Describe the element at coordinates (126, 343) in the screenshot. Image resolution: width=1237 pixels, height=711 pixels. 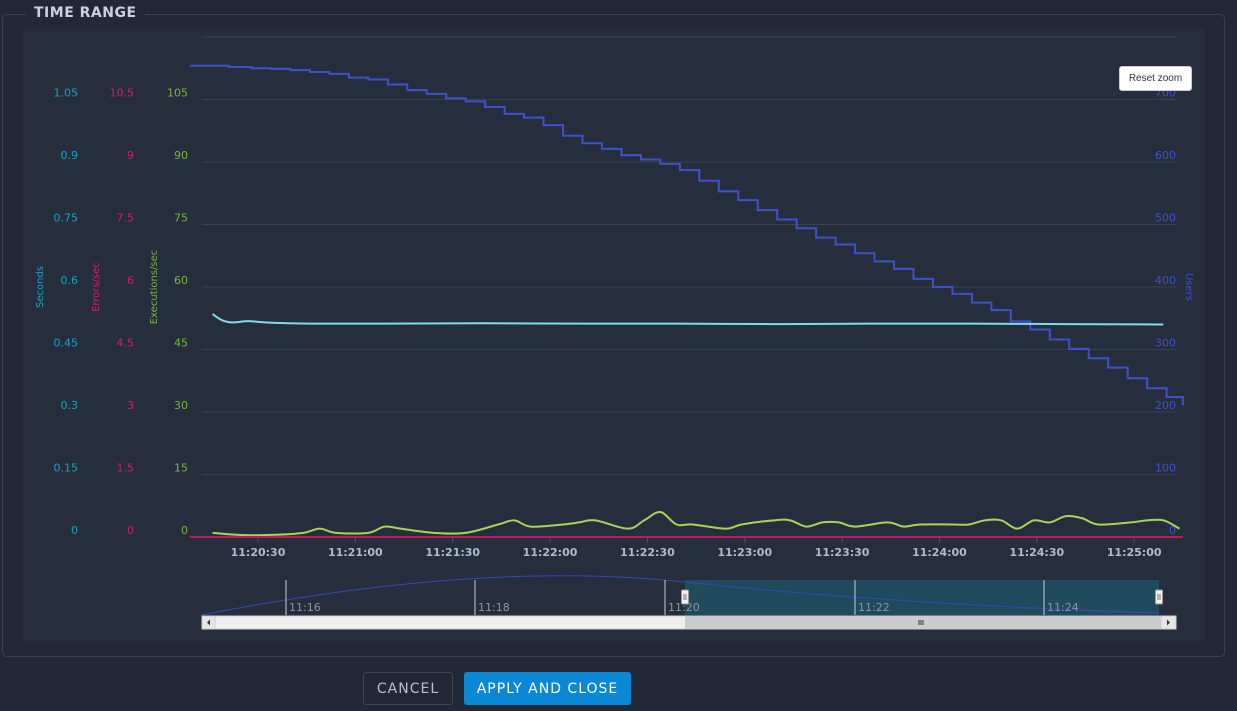
I see `y-tick-label: 4.5` at that location.